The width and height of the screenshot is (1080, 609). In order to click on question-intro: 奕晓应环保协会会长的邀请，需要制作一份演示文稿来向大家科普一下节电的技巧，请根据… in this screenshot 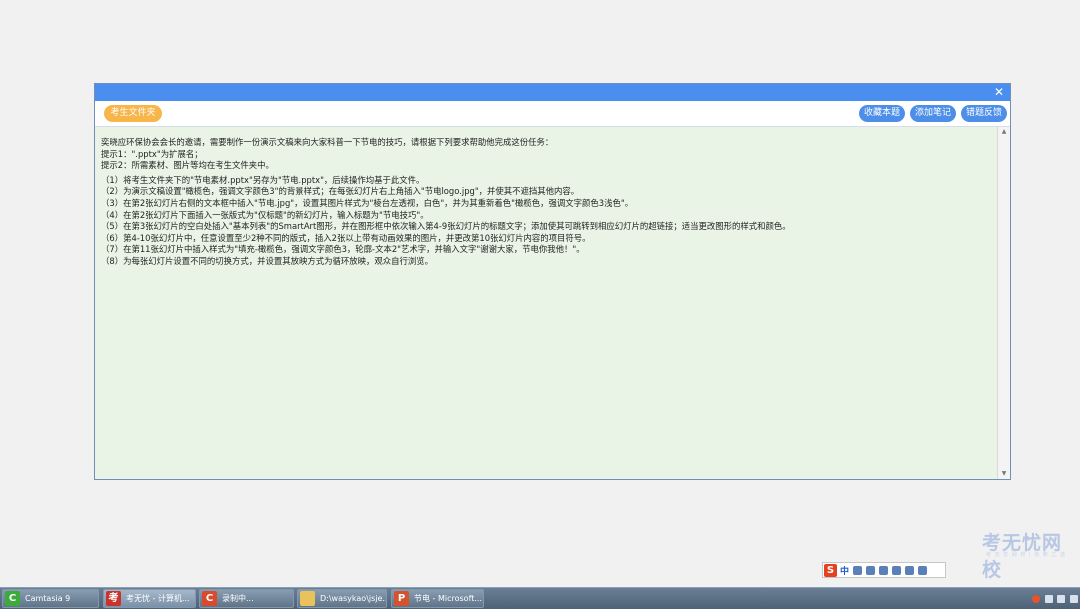, I will do `click(327, 142)`.